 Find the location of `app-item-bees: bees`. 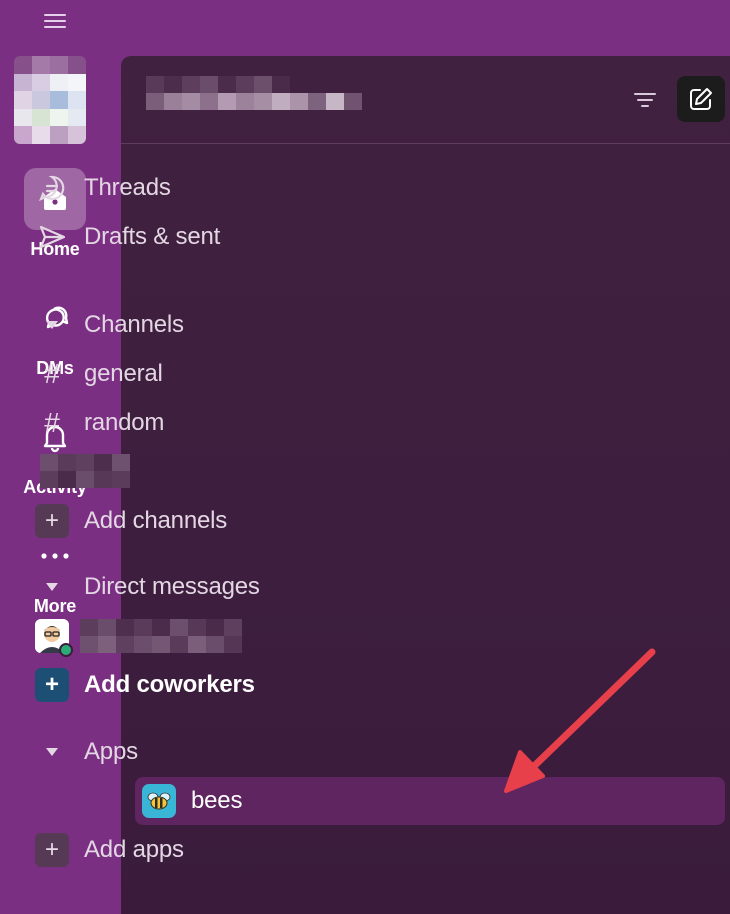

app-item-bees: bees is located at coordinates (430, 801).